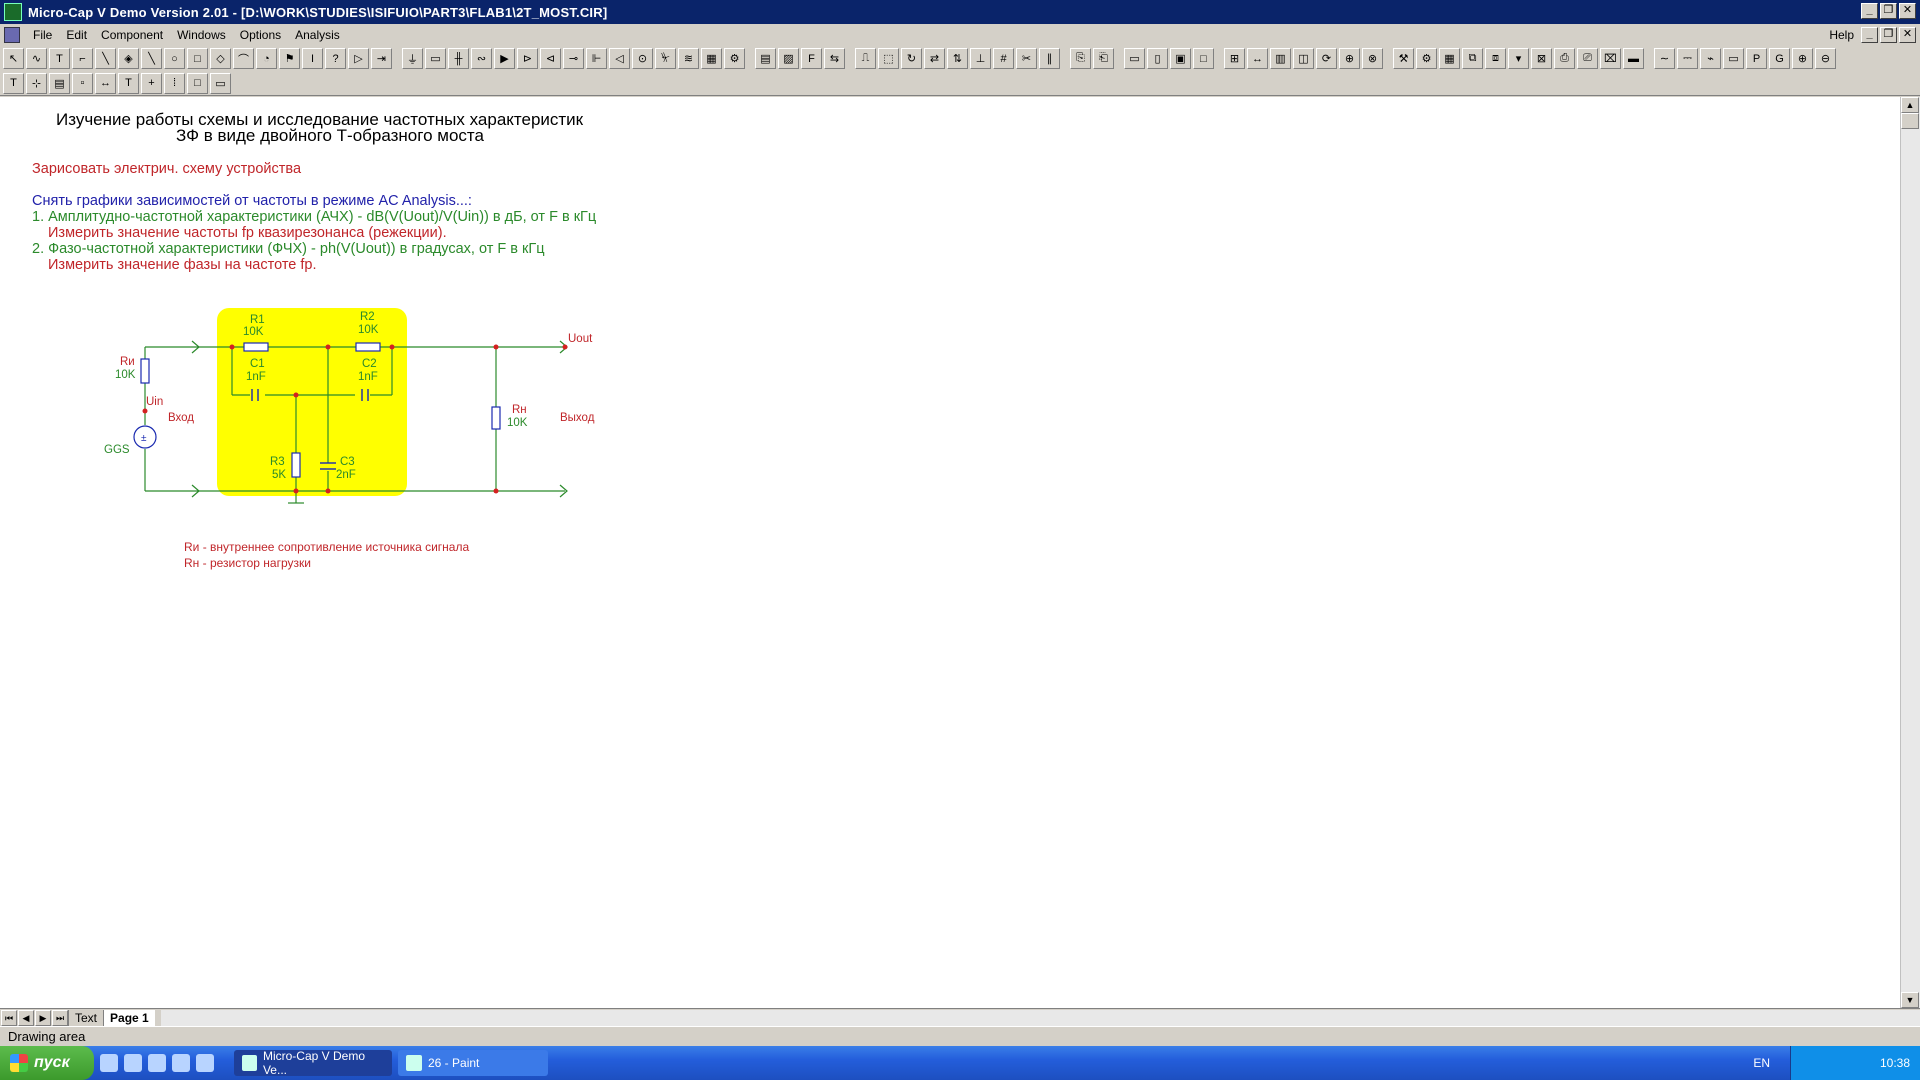 The image size is (1920, 1080). What do you see at coordinates (335, 58) in the screenshot?
I see `help-tool-icon: ?` at bounding box center [335, 58].